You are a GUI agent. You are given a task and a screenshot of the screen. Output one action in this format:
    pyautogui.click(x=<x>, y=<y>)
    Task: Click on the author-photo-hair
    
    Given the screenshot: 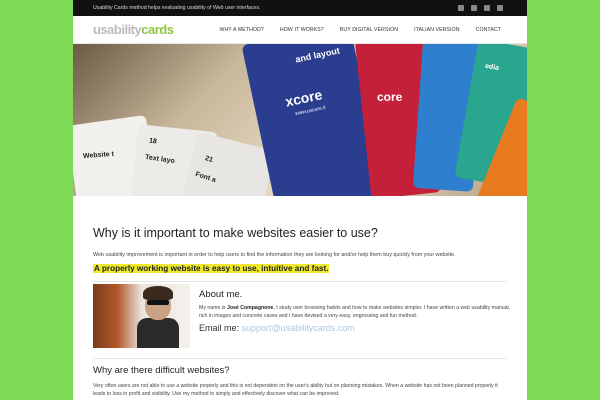 What is the action you would take?
    pyautogui.click(x=158, y=293)
    